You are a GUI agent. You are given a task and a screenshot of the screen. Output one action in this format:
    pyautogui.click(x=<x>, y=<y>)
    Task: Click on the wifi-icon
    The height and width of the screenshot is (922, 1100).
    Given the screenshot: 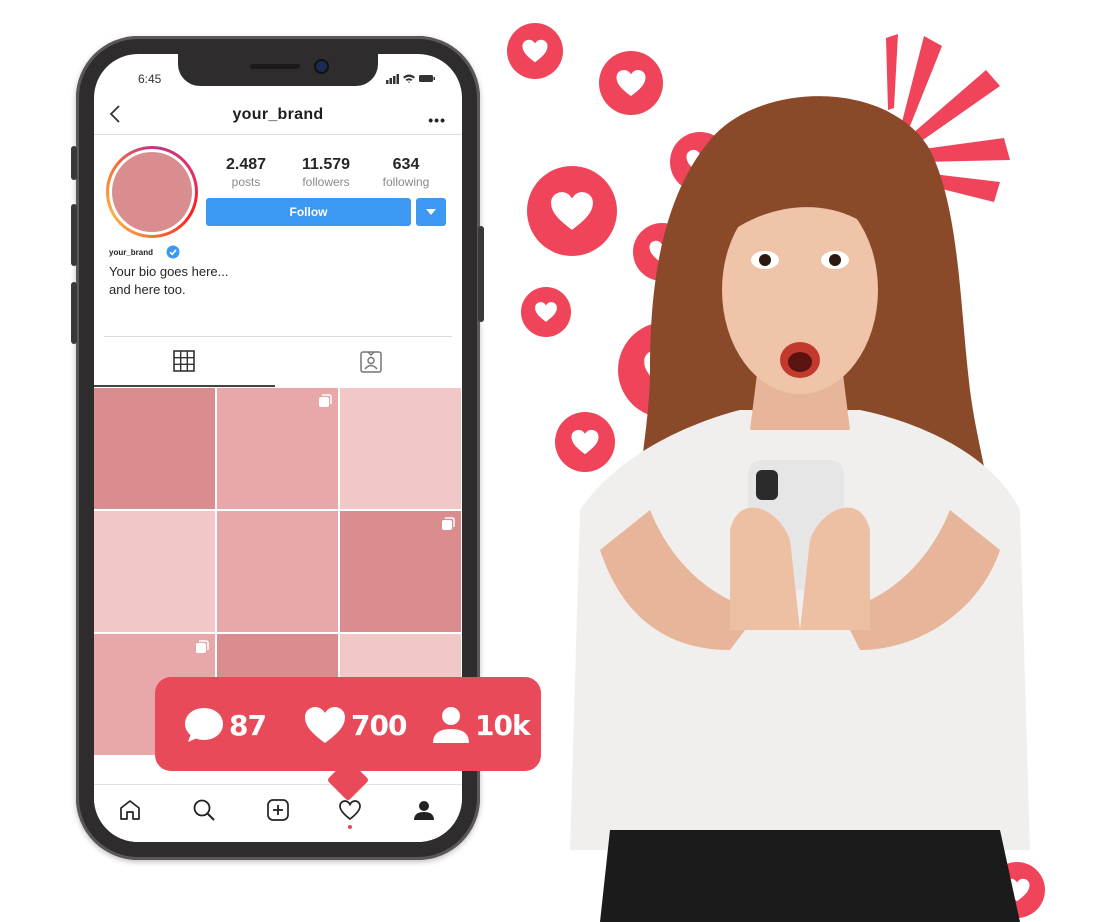 What is the action you would take?
    pyautogui.click(x=409, y=78)
    